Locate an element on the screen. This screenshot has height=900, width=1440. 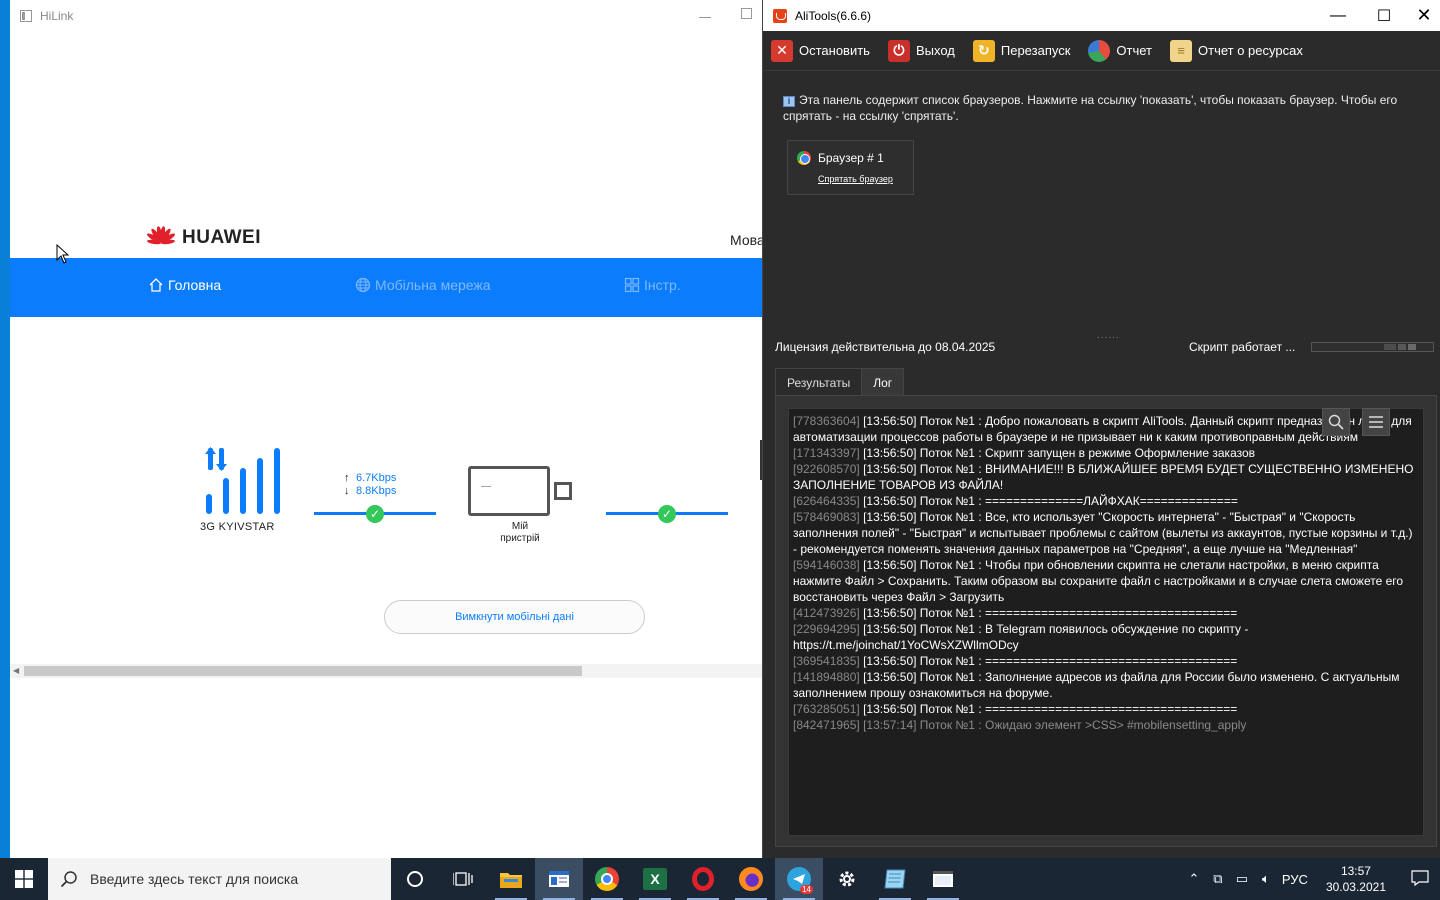
hide-browser-link: Спрятать браузер is located at coordinates (855, 179).